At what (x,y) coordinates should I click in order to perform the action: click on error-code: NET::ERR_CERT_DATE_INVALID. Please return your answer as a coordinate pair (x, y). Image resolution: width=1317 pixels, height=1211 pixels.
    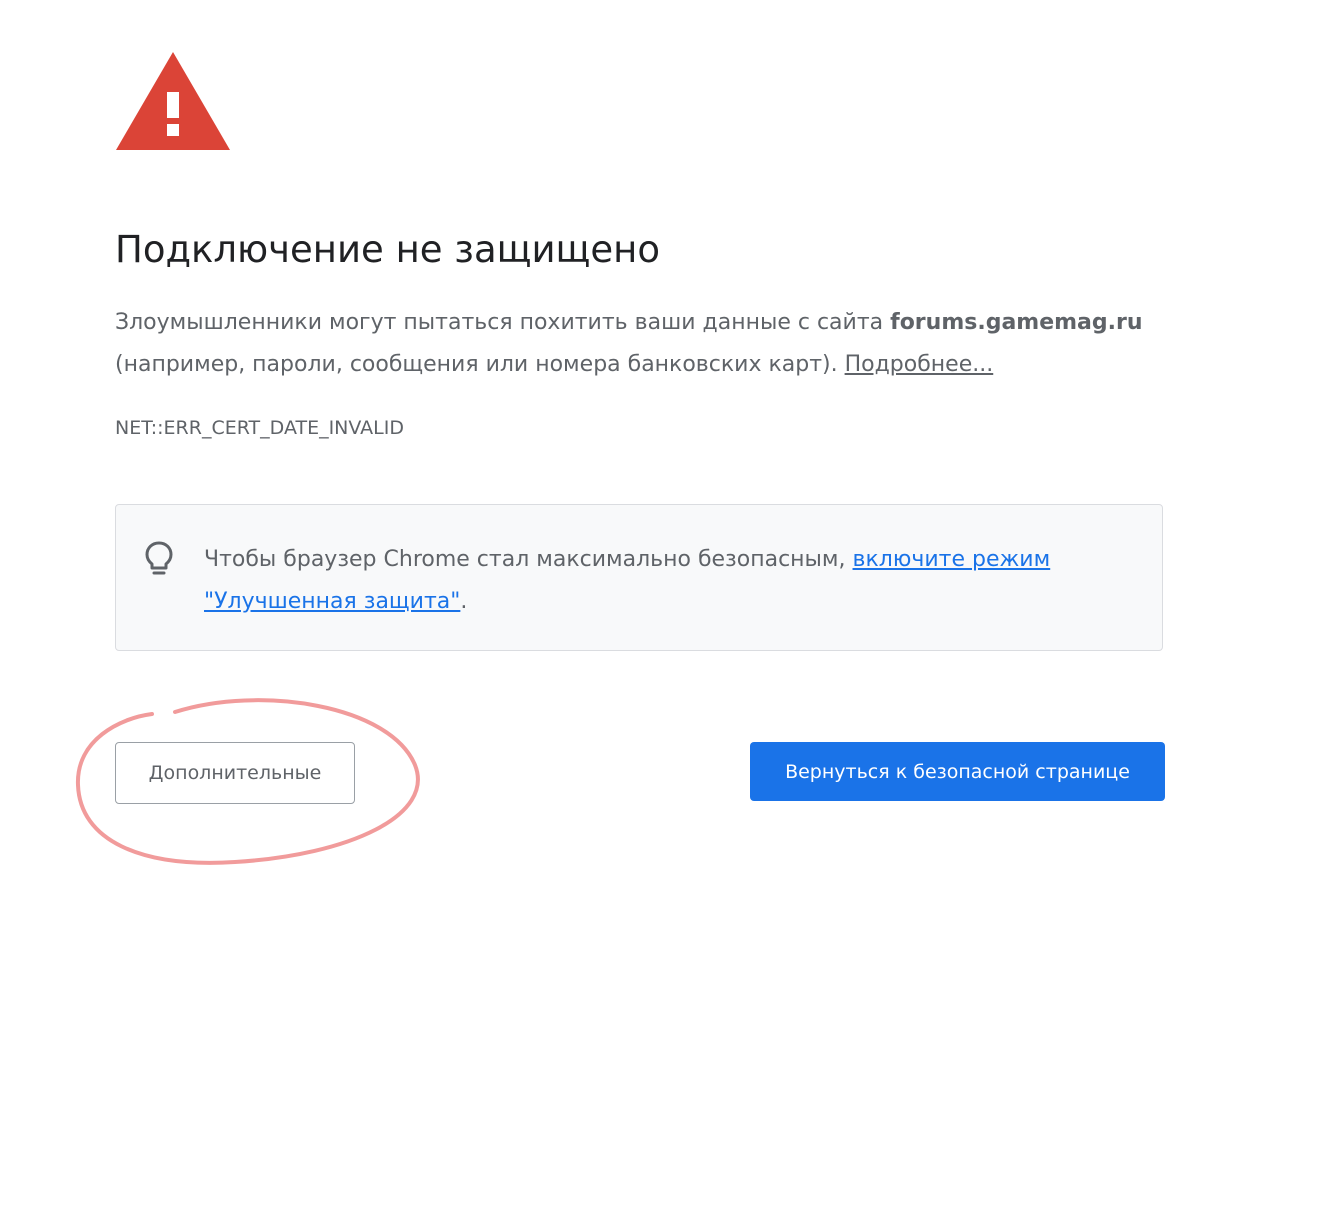
    Looking at the image, I should click on (259, 428).